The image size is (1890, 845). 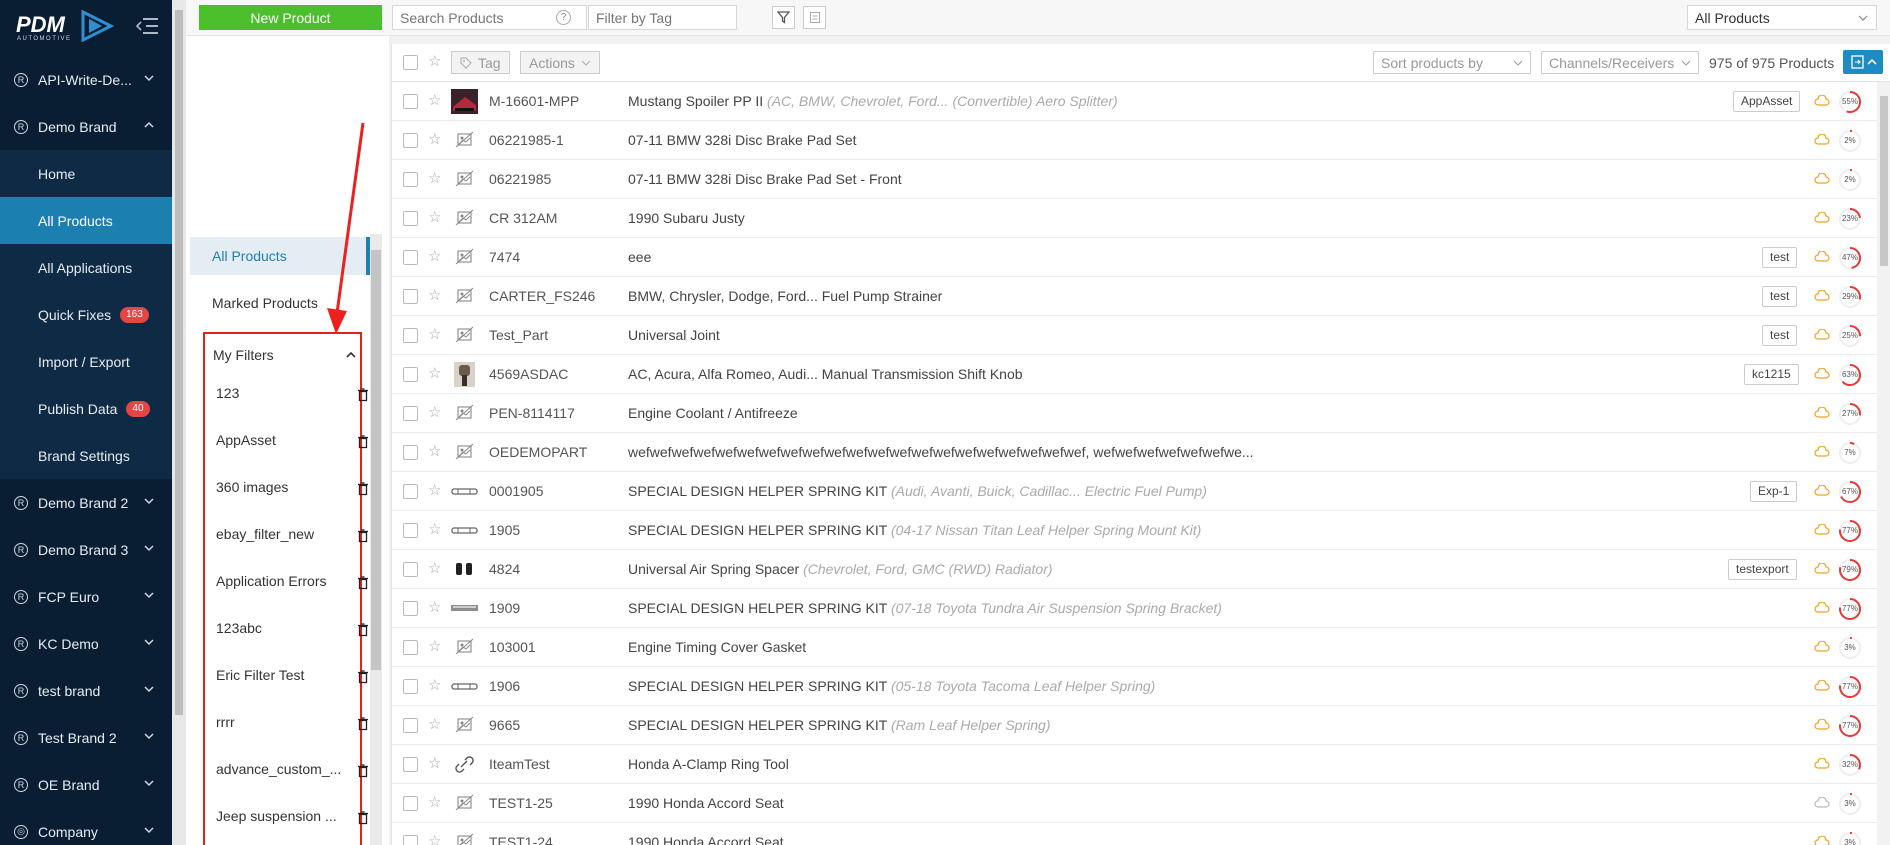 I want to click on product-sku: 06221985, so click(x=520, y=179).